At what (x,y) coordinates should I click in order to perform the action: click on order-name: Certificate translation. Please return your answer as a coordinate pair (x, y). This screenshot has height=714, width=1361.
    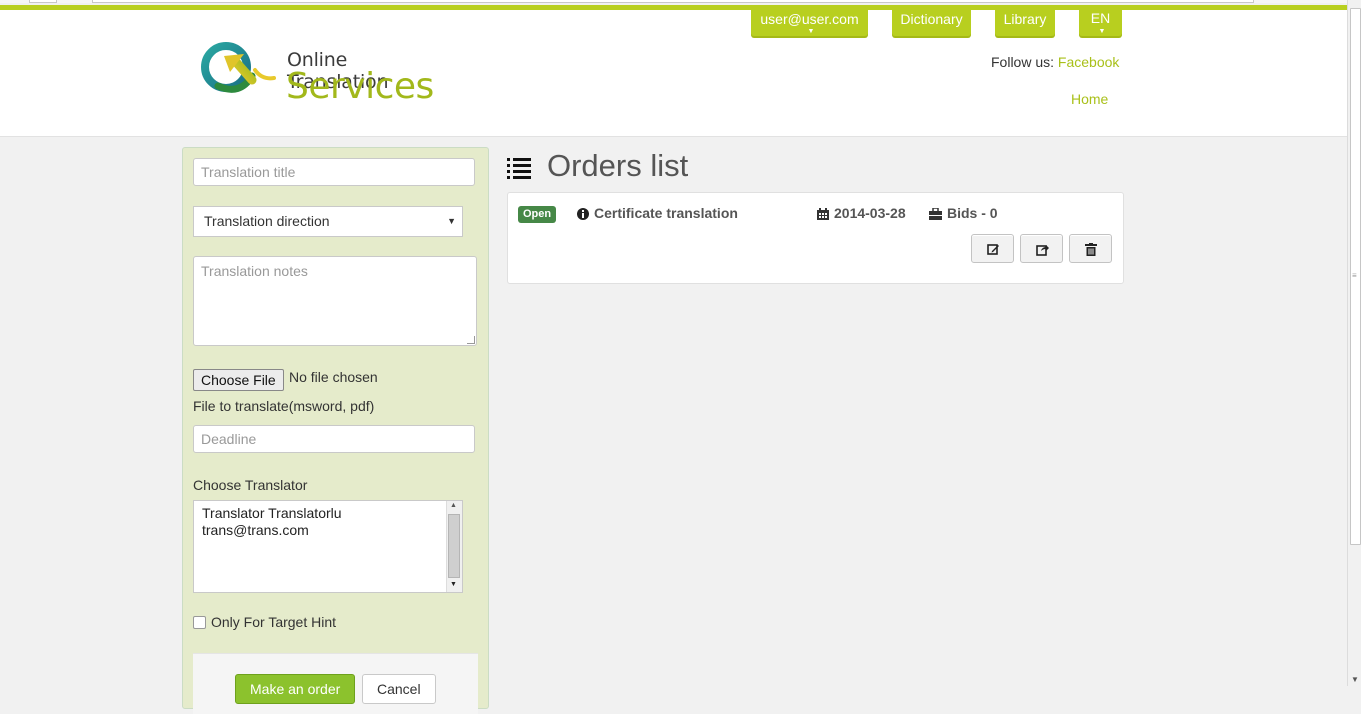
    Looking at the image, I should click on (657, 213).